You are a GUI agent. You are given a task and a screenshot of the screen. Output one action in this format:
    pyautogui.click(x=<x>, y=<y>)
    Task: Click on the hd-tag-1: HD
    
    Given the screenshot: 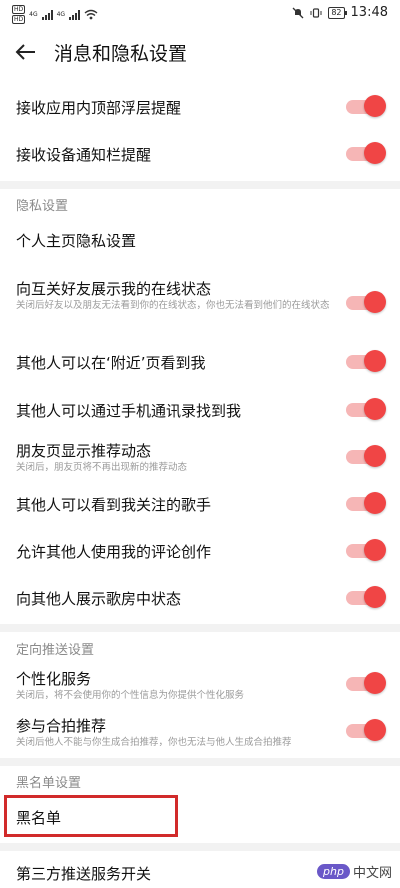 What is the action you would take?
    pyautogui.click(x=19, y=9)
    